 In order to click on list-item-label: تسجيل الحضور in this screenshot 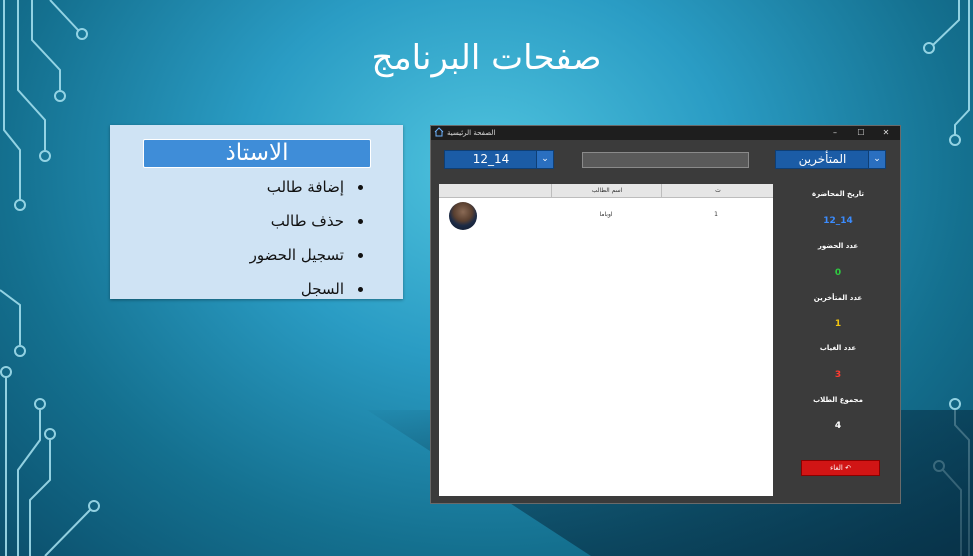, I will do `click(296, 255)`.